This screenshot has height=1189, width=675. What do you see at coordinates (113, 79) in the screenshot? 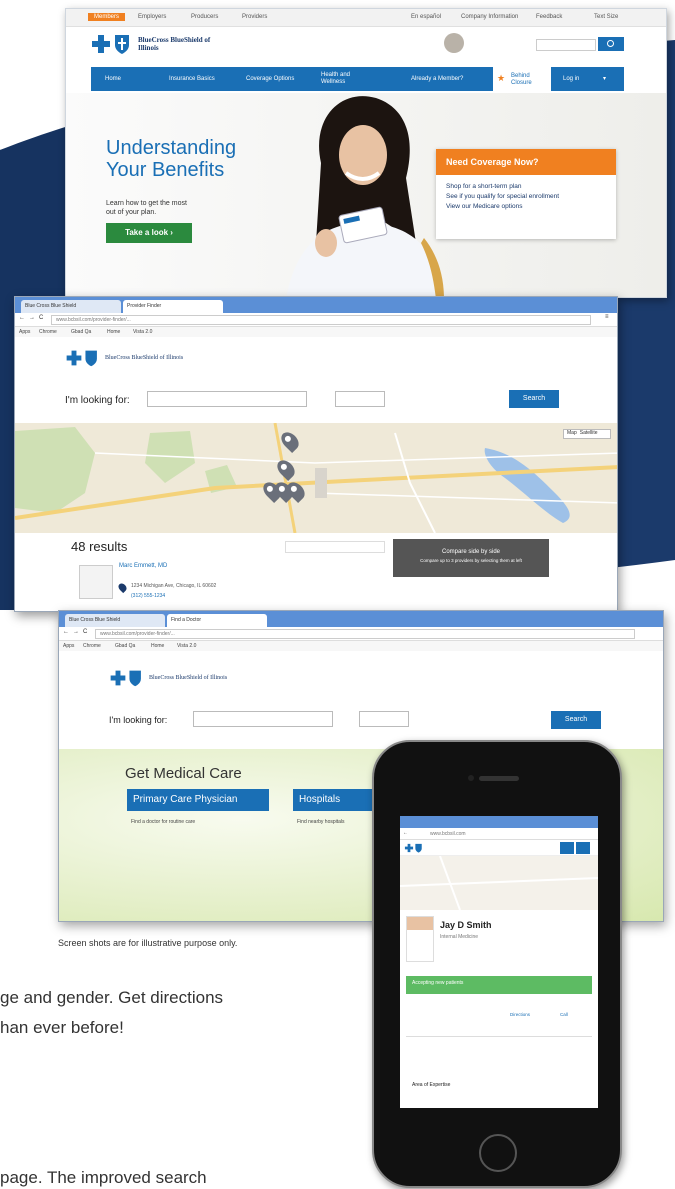
I see `nav-home: Home` at bounding box center [113, 79].